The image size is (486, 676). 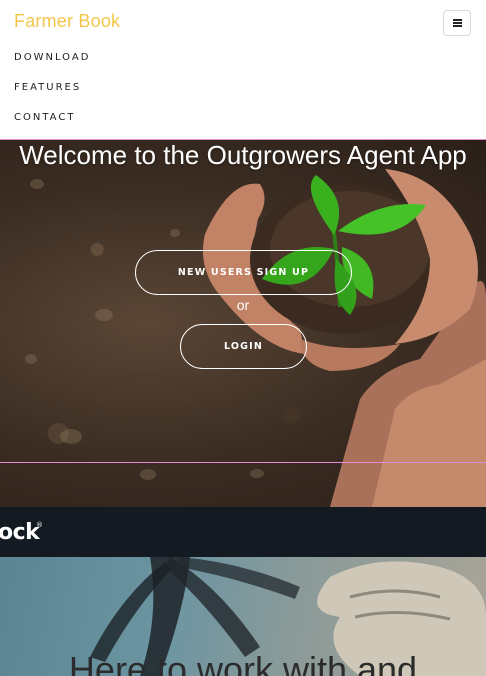 What do you see at coordinates (243, 155) in the screenshot?
I see `hero-title: Welcome to the Outgrowers Agent App` at bounding box center [243, 155].